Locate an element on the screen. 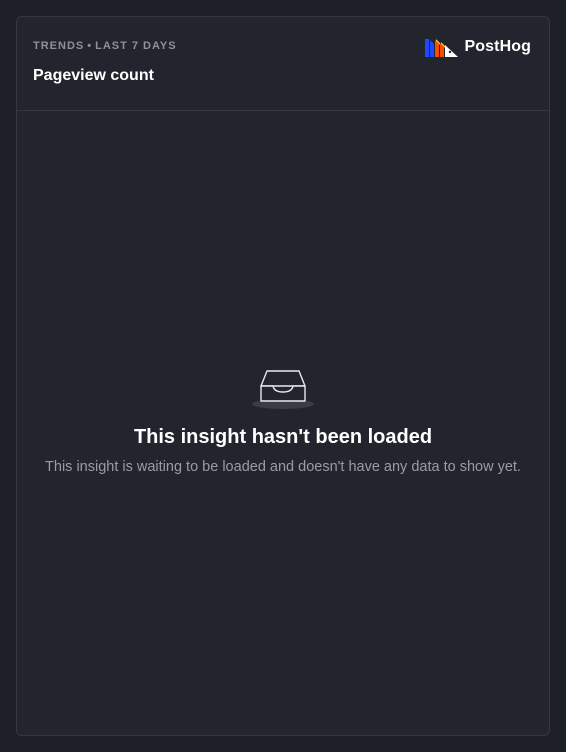 This screenshot has width=566, height=752. insight-date-range: Last 7 days is located at coordinates (136, 46).